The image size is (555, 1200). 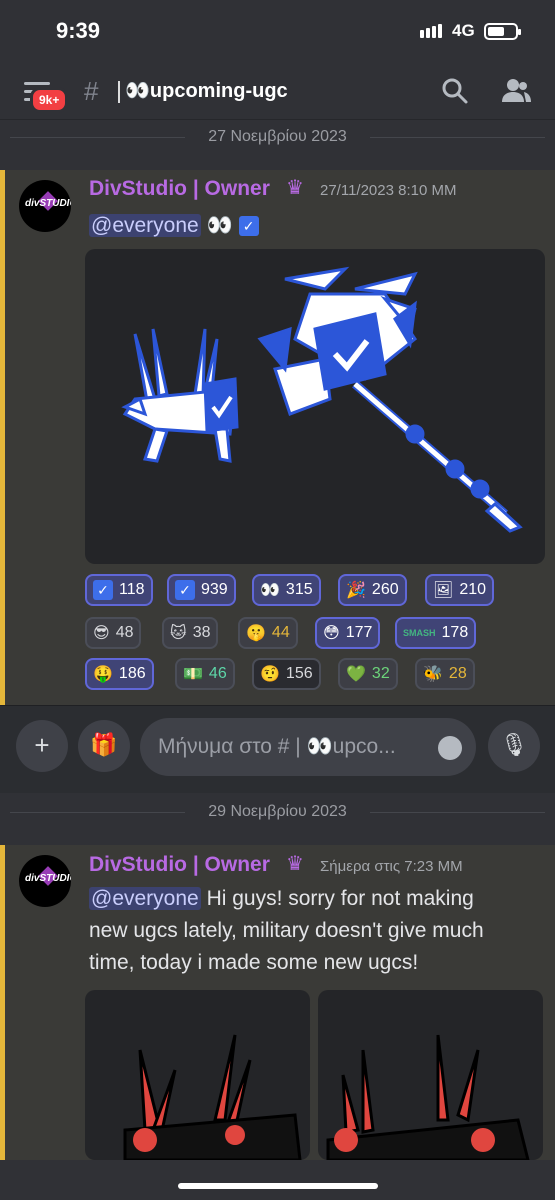 I want to click on signal-icon, so click(x=431, y=31).